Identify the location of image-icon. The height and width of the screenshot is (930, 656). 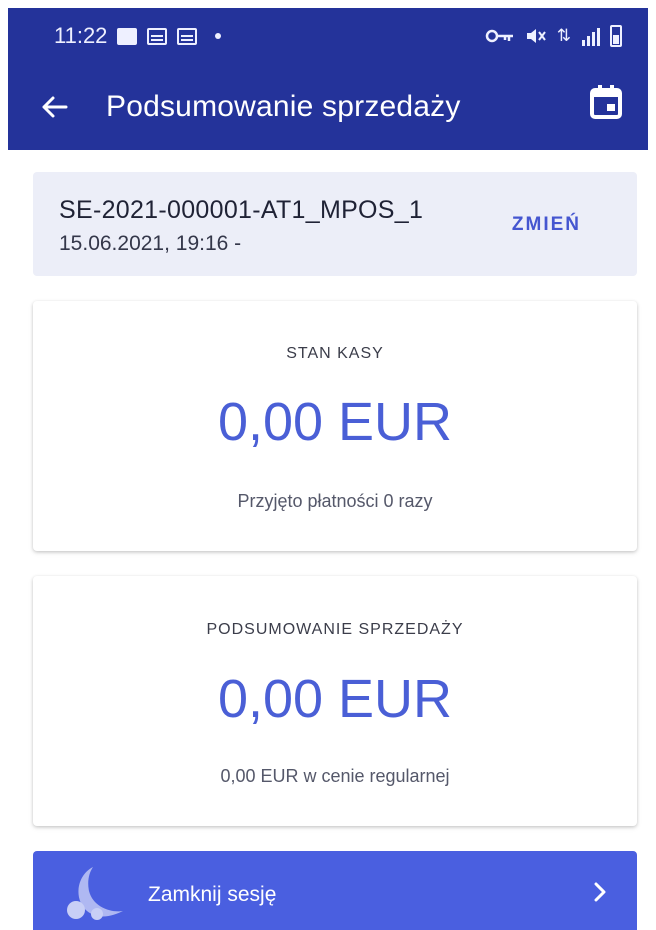
(127, 36).